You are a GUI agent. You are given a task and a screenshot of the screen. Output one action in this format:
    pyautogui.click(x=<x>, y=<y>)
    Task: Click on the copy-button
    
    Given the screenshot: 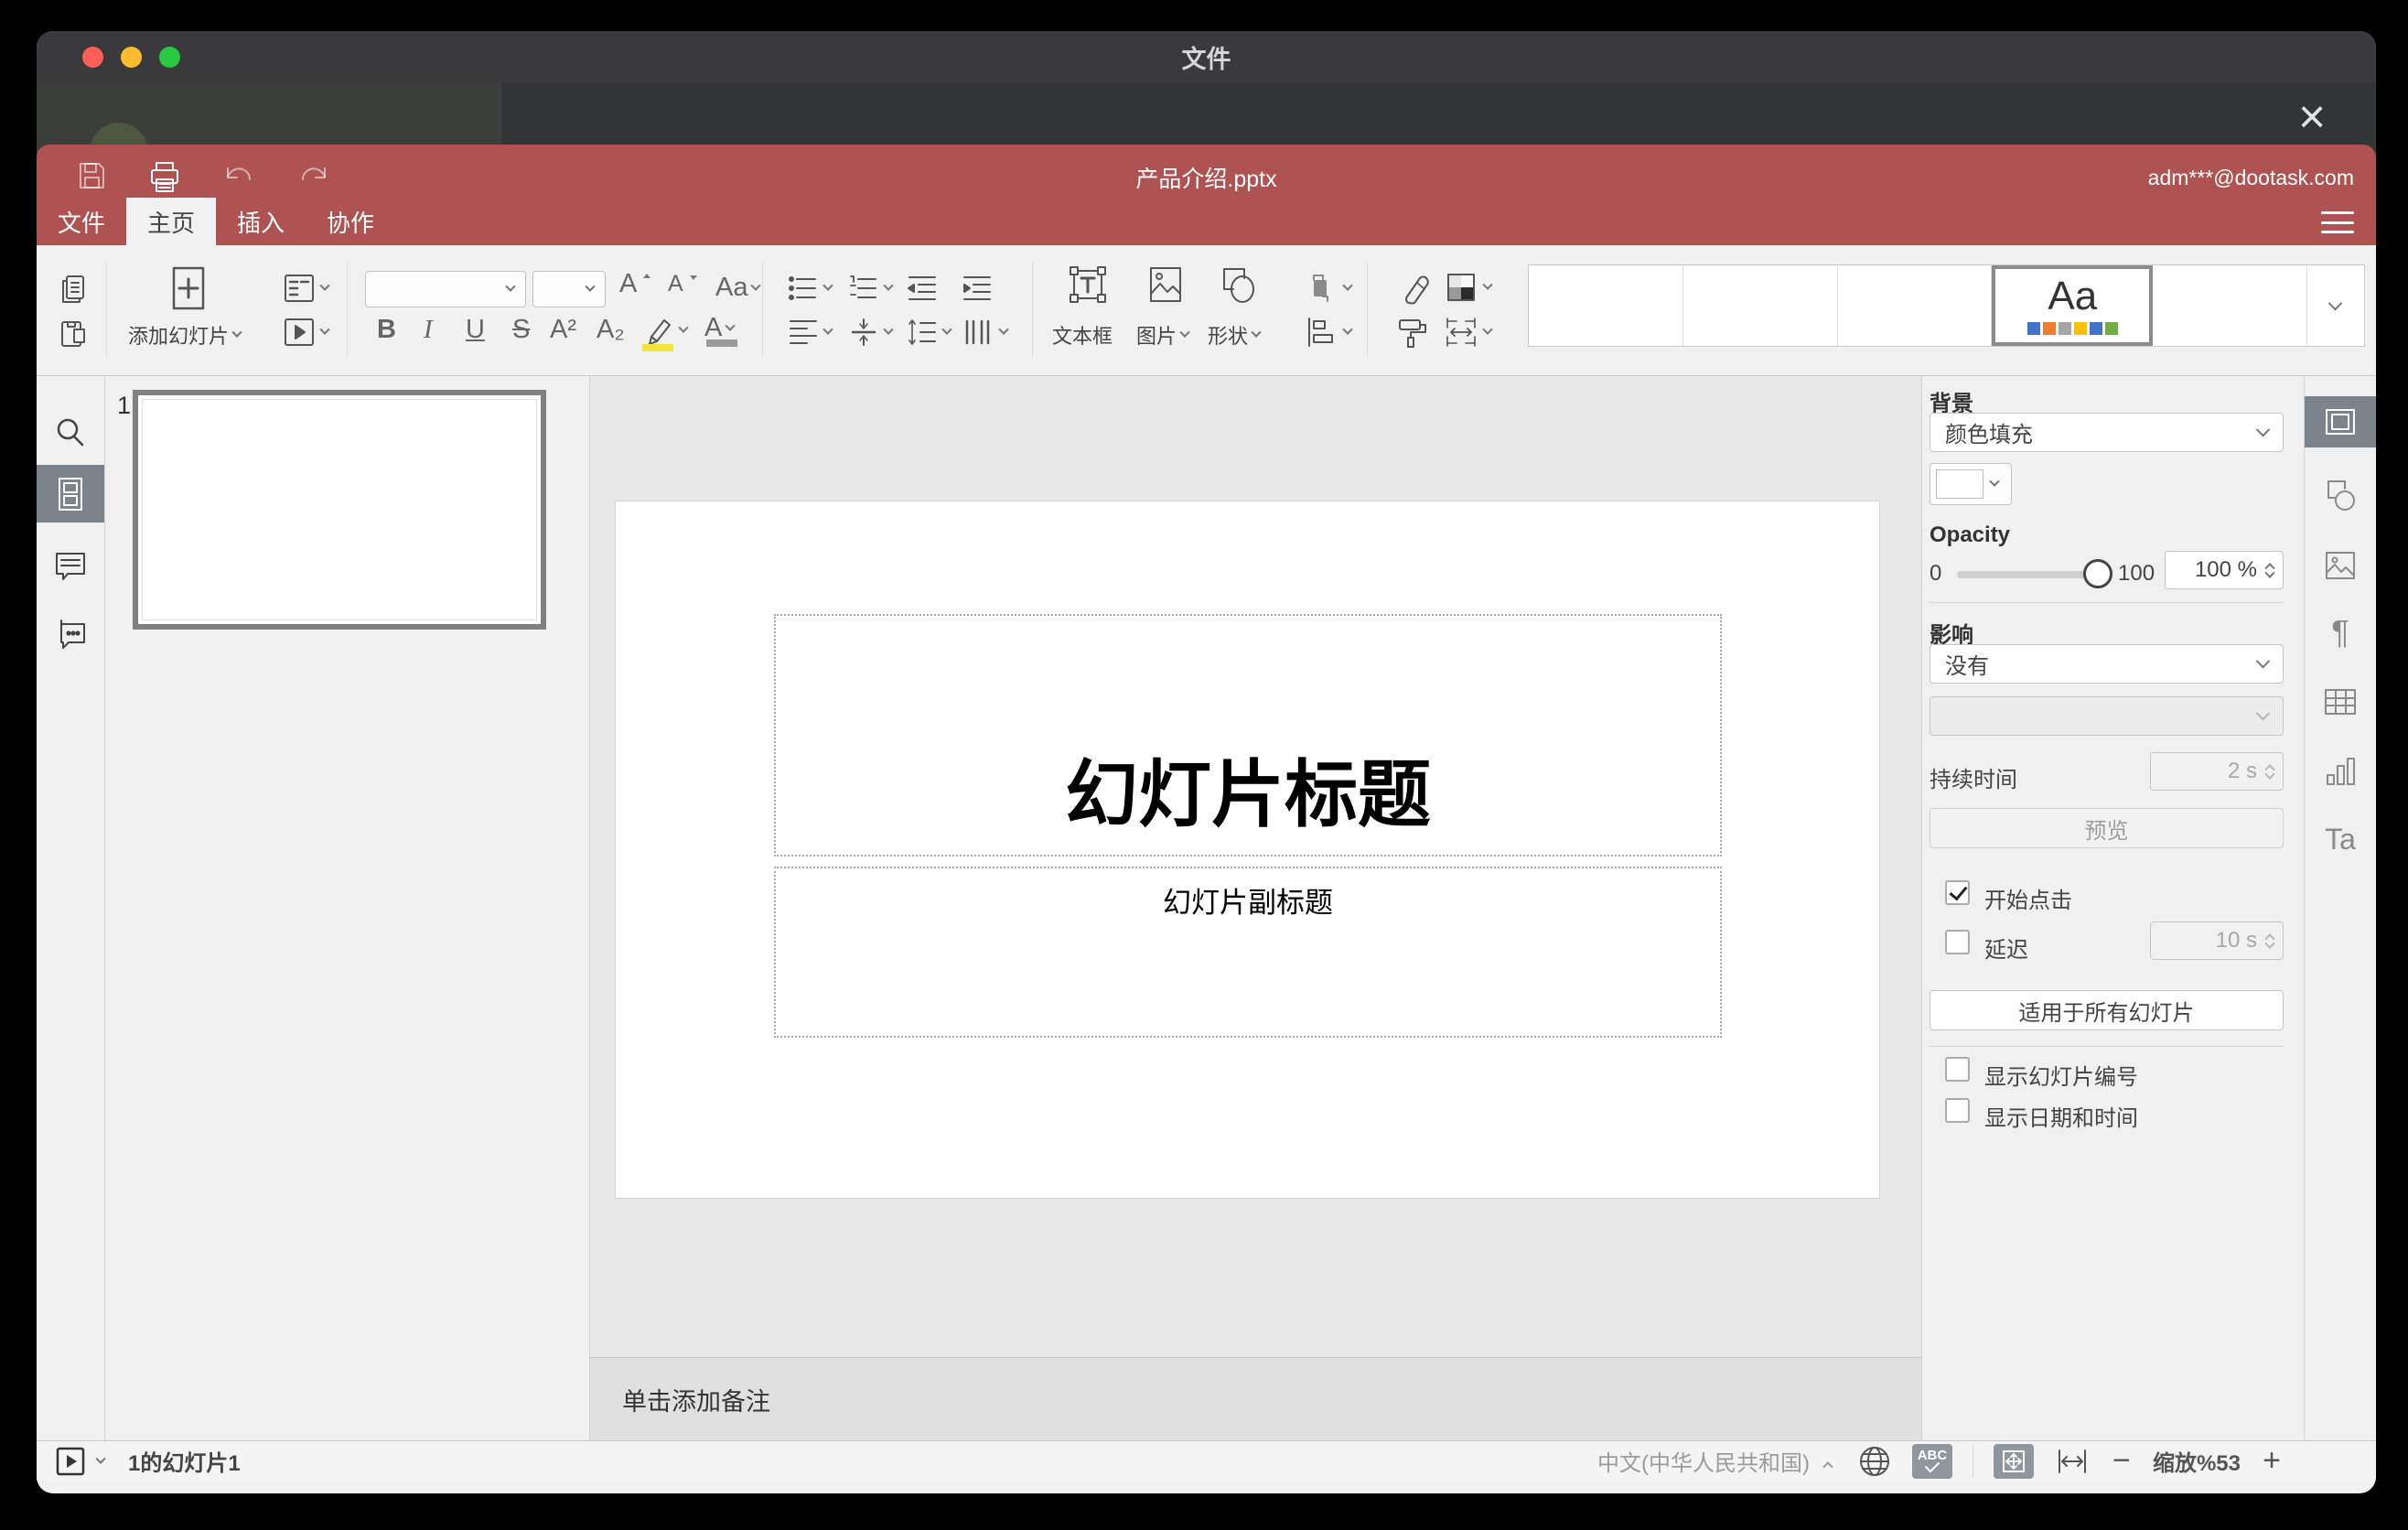 What is the action you would take?
    pyautogui.click(x=73, y=289)
    